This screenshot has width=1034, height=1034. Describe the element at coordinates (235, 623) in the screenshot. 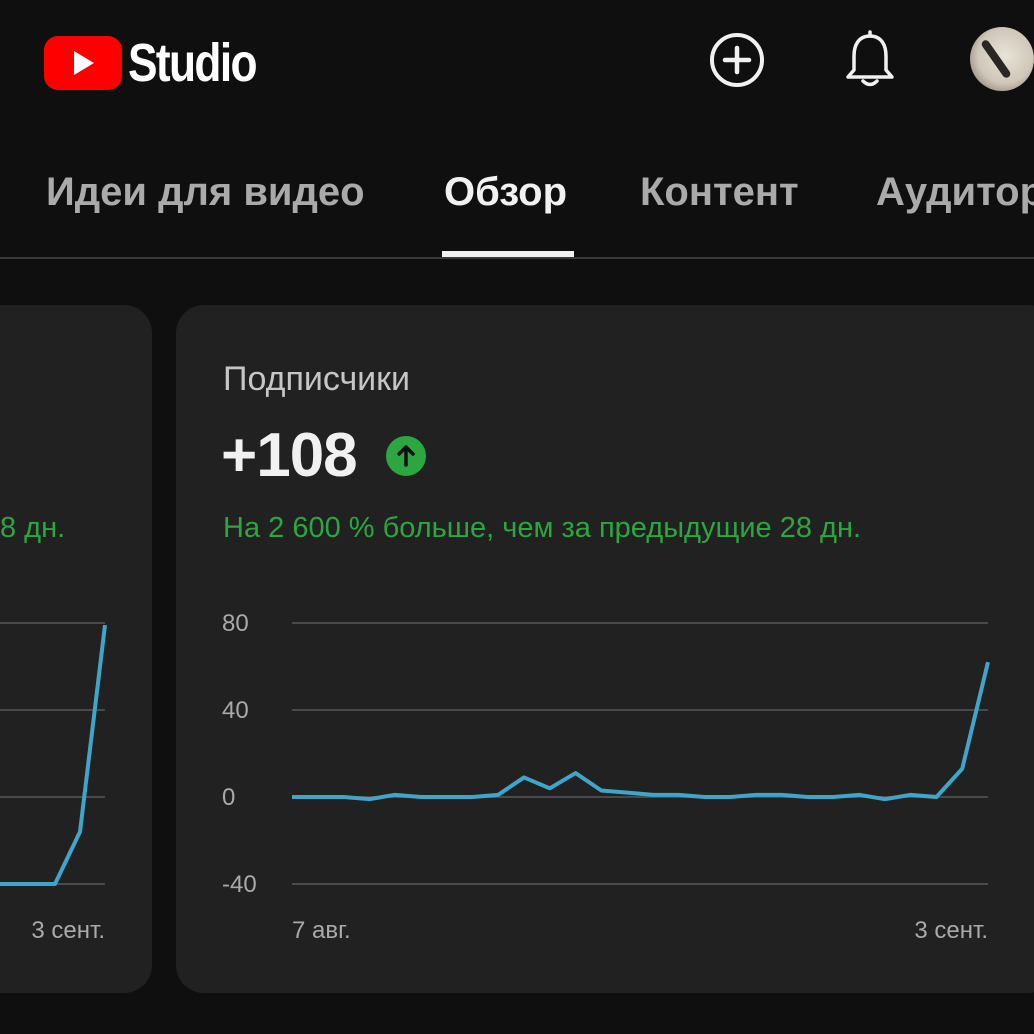

I see `y-tick-label: 80` at that location.